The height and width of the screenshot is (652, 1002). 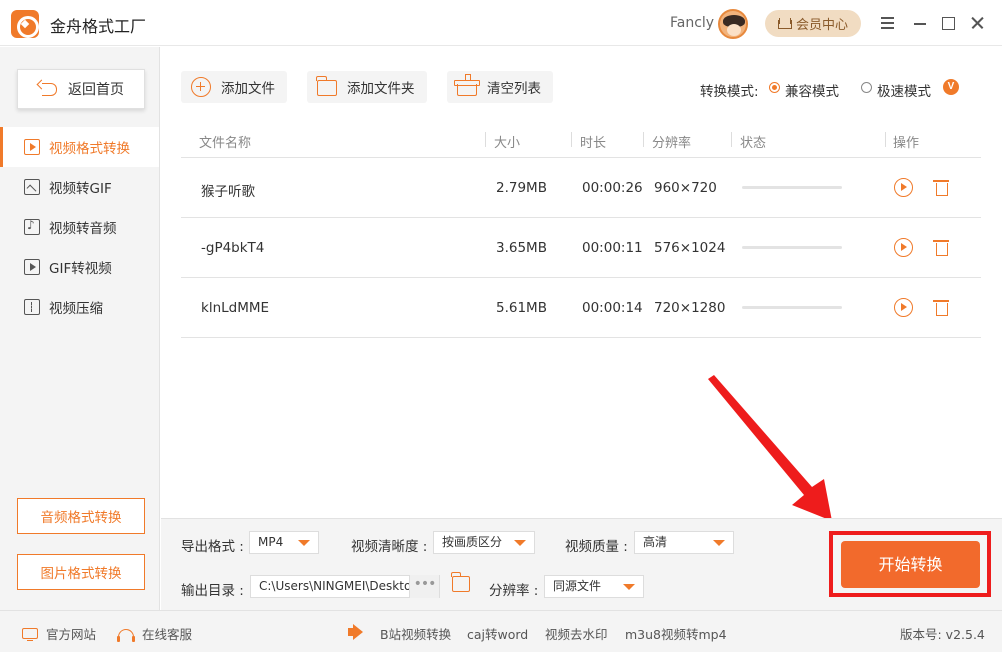 What do you see at coordinates (581, 308) in the screenshot?
I see `table-row: klnLdMME 5.61MB 00:00:14 720×1280` at bounding box center [581, 308].